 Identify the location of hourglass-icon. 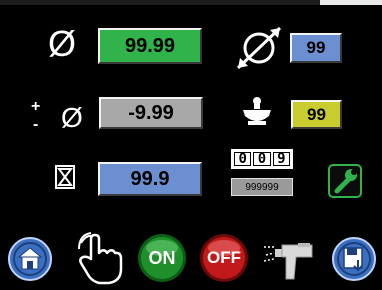
(65, 177).